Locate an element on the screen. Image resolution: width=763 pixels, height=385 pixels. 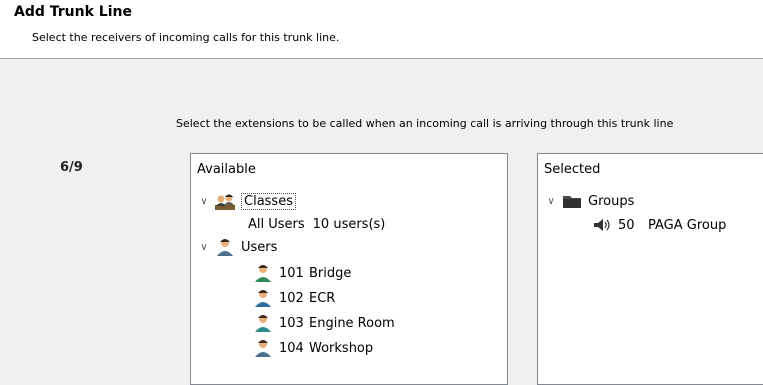
tree-node-classes: ∨ Classes is located at coordinates (246, 201).